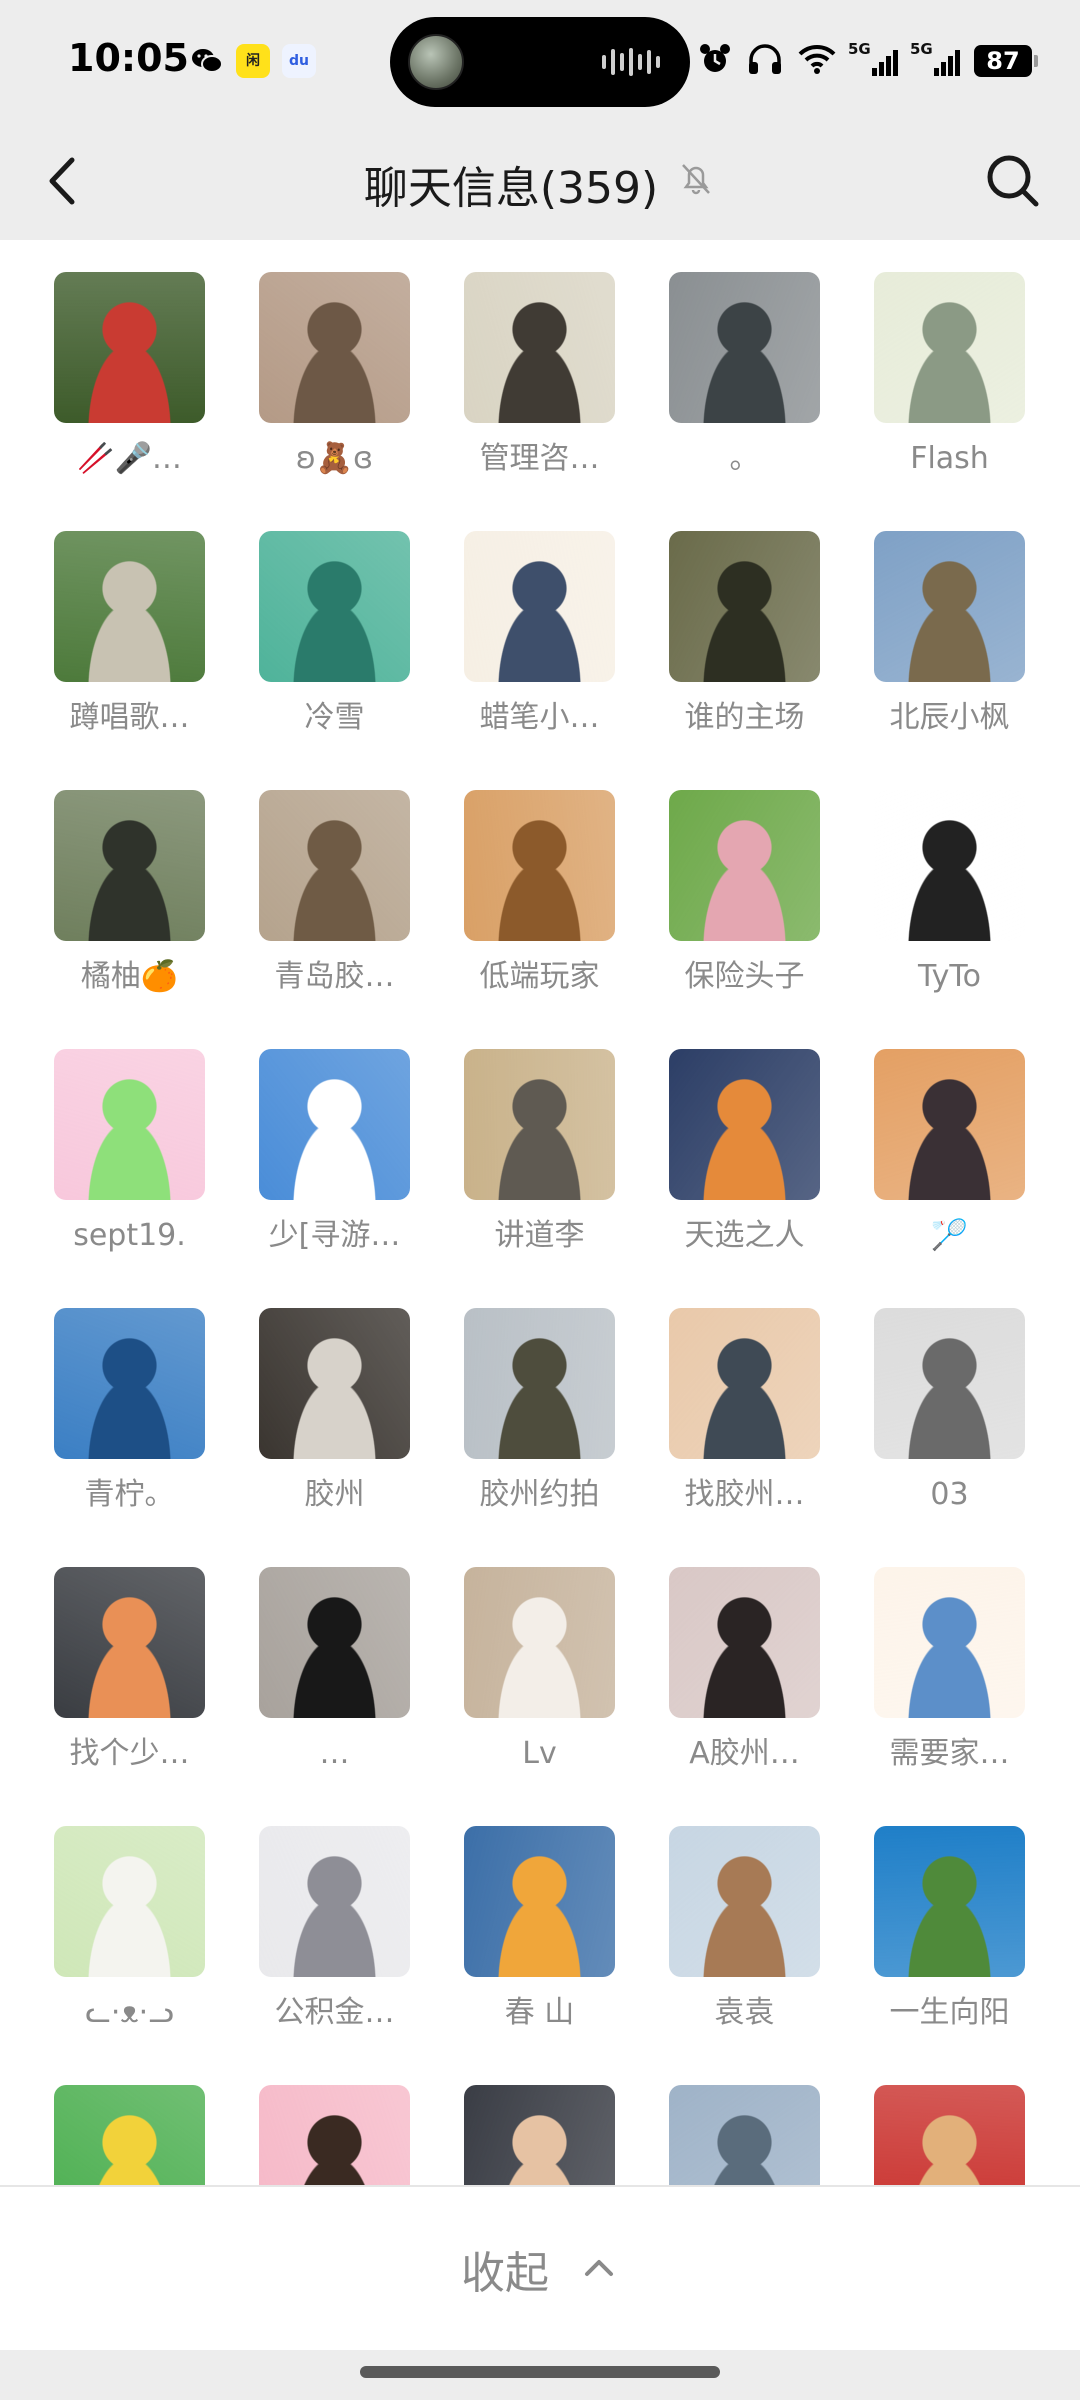 The height and width of the screenshot is (2400, 1080). I want to click on member-item: 橘柚🍊, so click(129, 919).